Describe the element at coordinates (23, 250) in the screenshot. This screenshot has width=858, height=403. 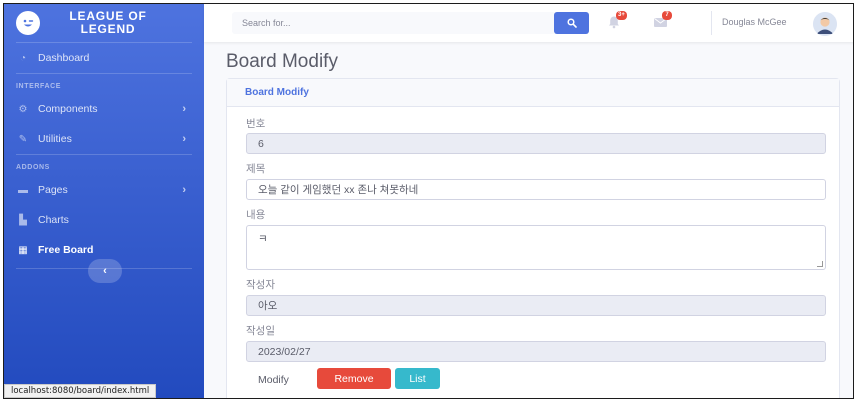
I see `table-icon: ▦` at that location.